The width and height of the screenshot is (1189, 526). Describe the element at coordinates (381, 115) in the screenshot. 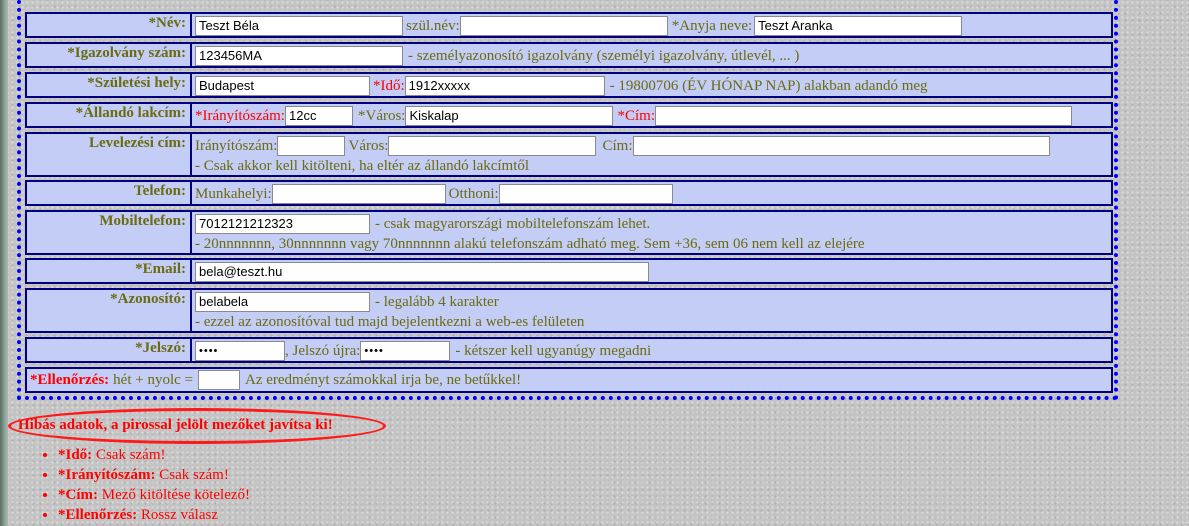

I see `allando-varos-label: *Város:` at that location.